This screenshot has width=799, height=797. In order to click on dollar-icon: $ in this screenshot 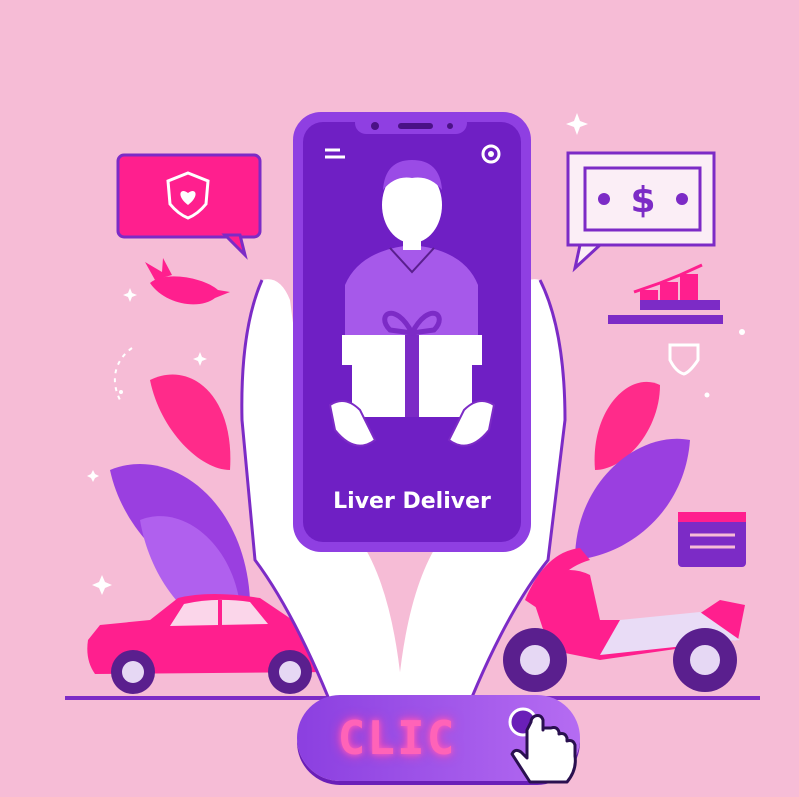, I will do `click(642, 200)`.